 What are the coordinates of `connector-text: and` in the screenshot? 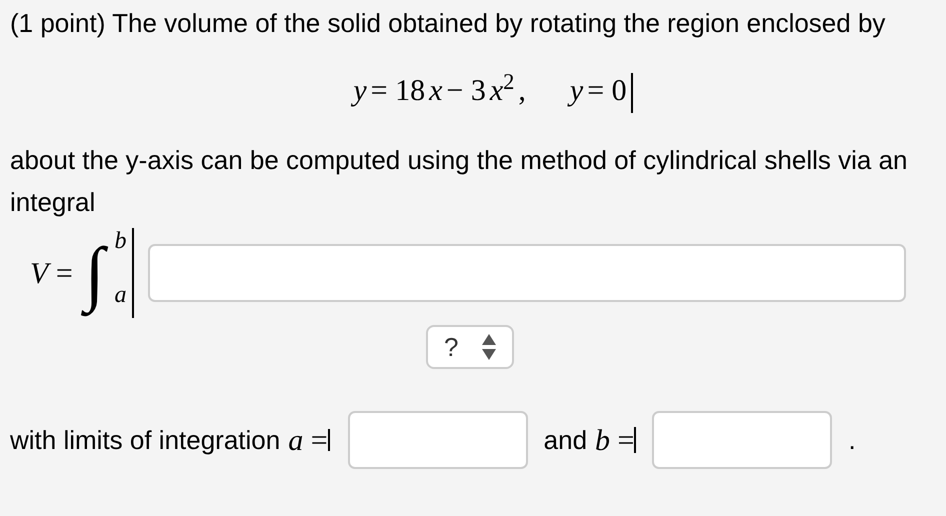 It's located at (566, 440).